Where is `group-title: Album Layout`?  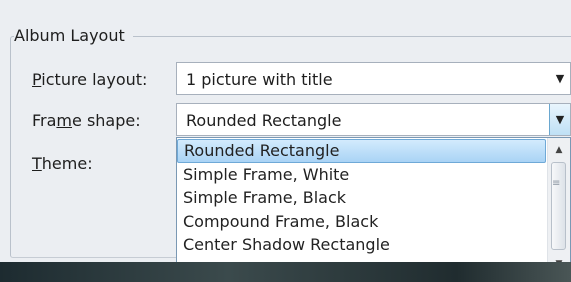
group-title: Album Layout is located at coordinates (73, 35).